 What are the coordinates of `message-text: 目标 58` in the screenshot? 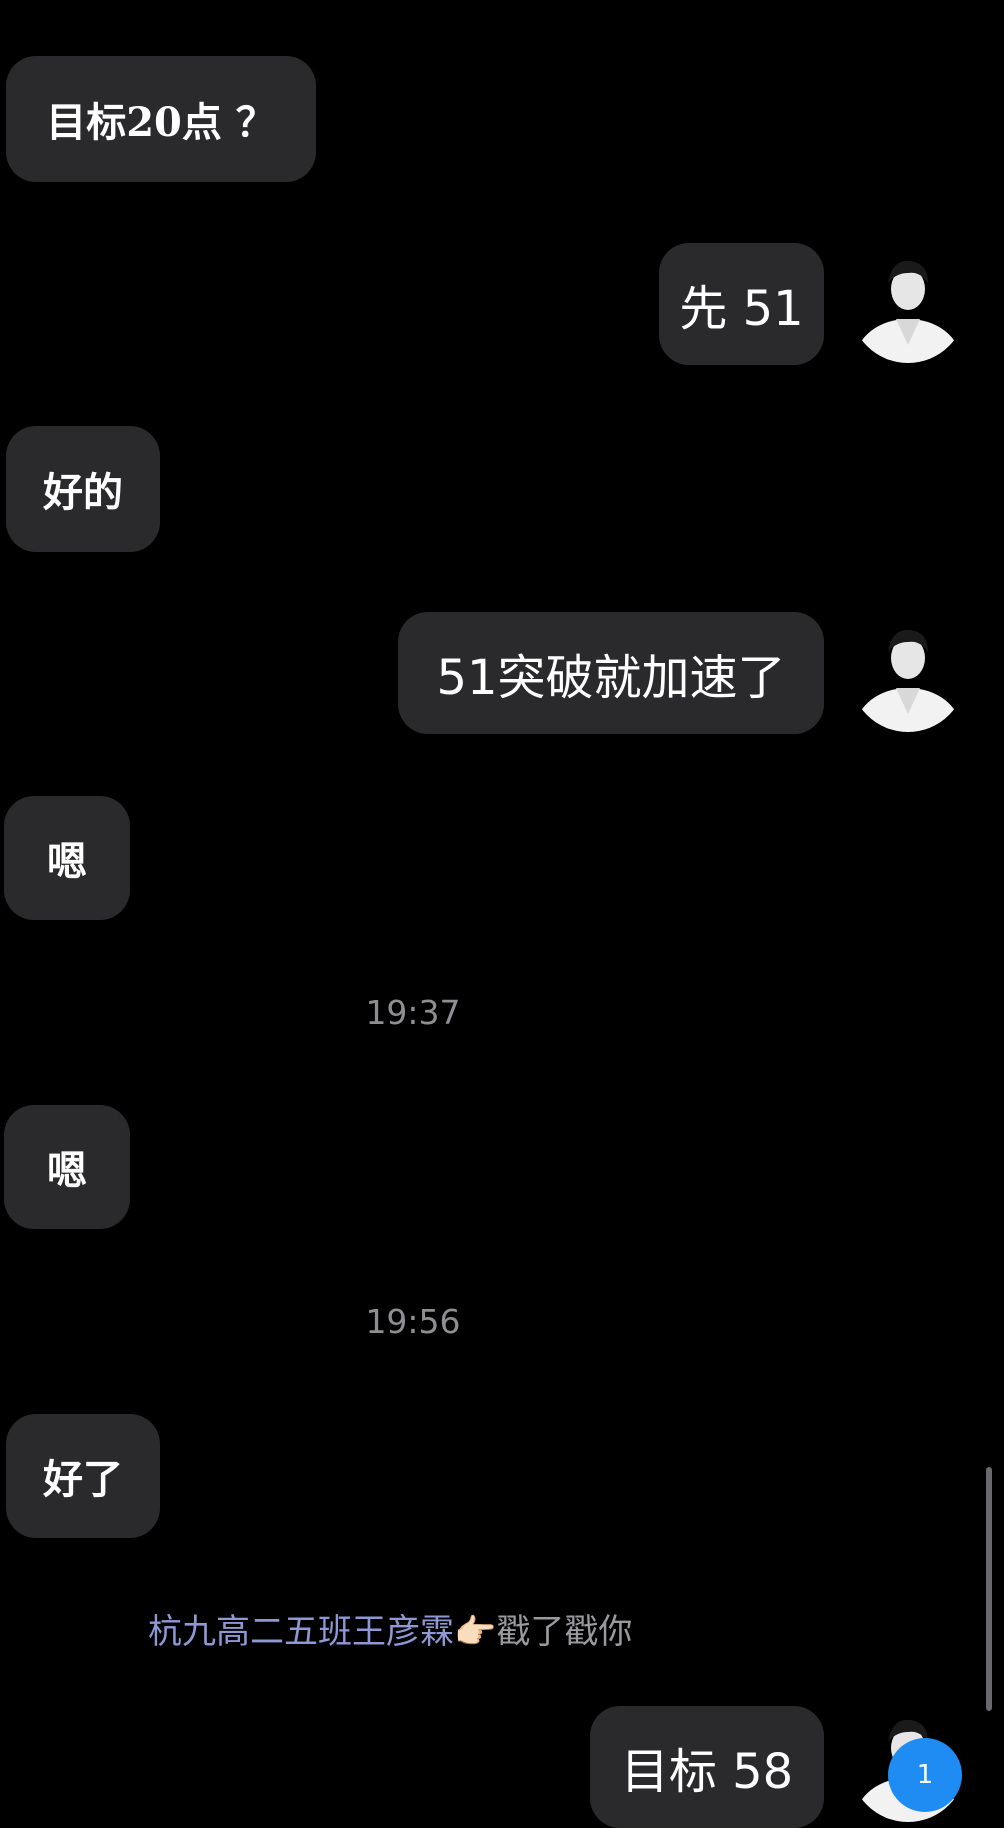 It's located at (707, 1772).